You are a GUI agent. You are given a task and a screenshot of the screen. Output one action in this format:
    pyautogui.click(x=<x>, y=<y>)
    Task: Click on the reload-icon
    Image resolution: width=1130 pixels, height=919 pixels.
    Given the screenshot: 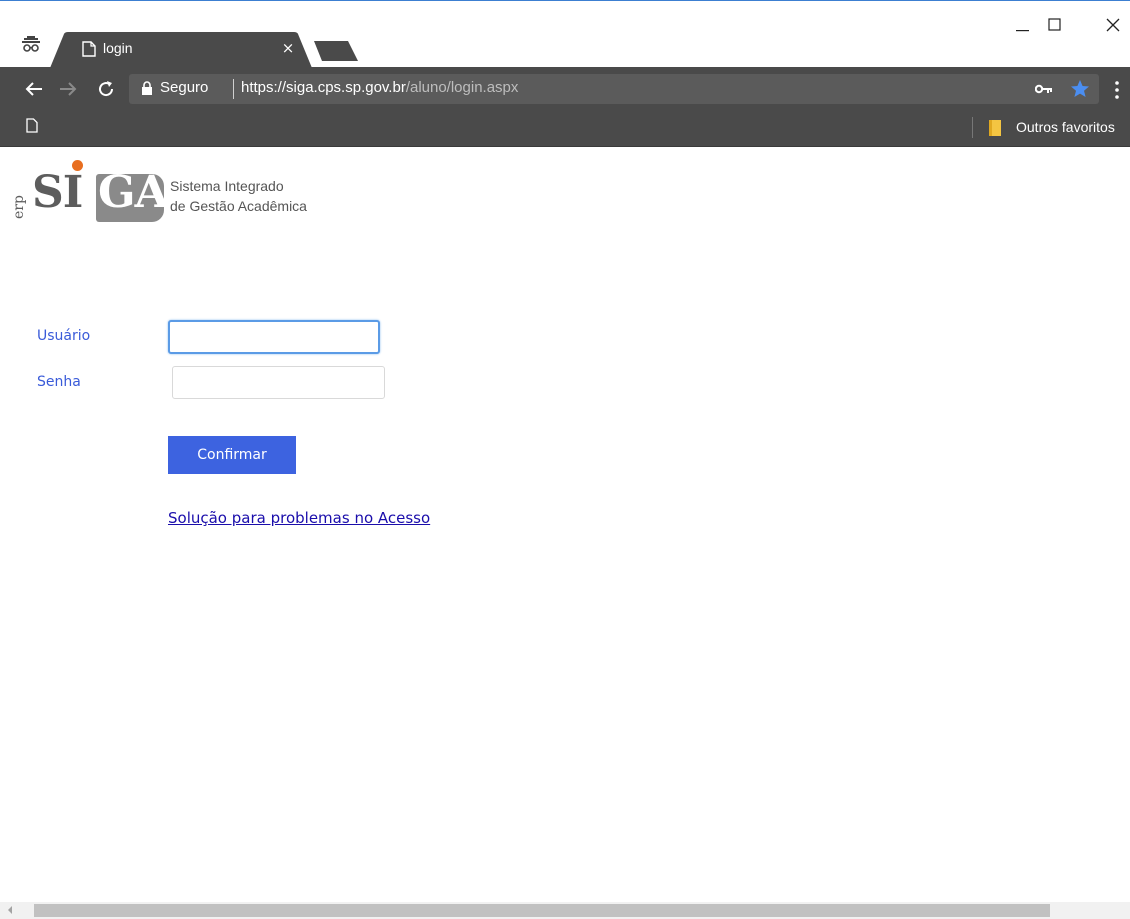 What is the action you would take?
    pyautogui.click(x=106, y=89)
    